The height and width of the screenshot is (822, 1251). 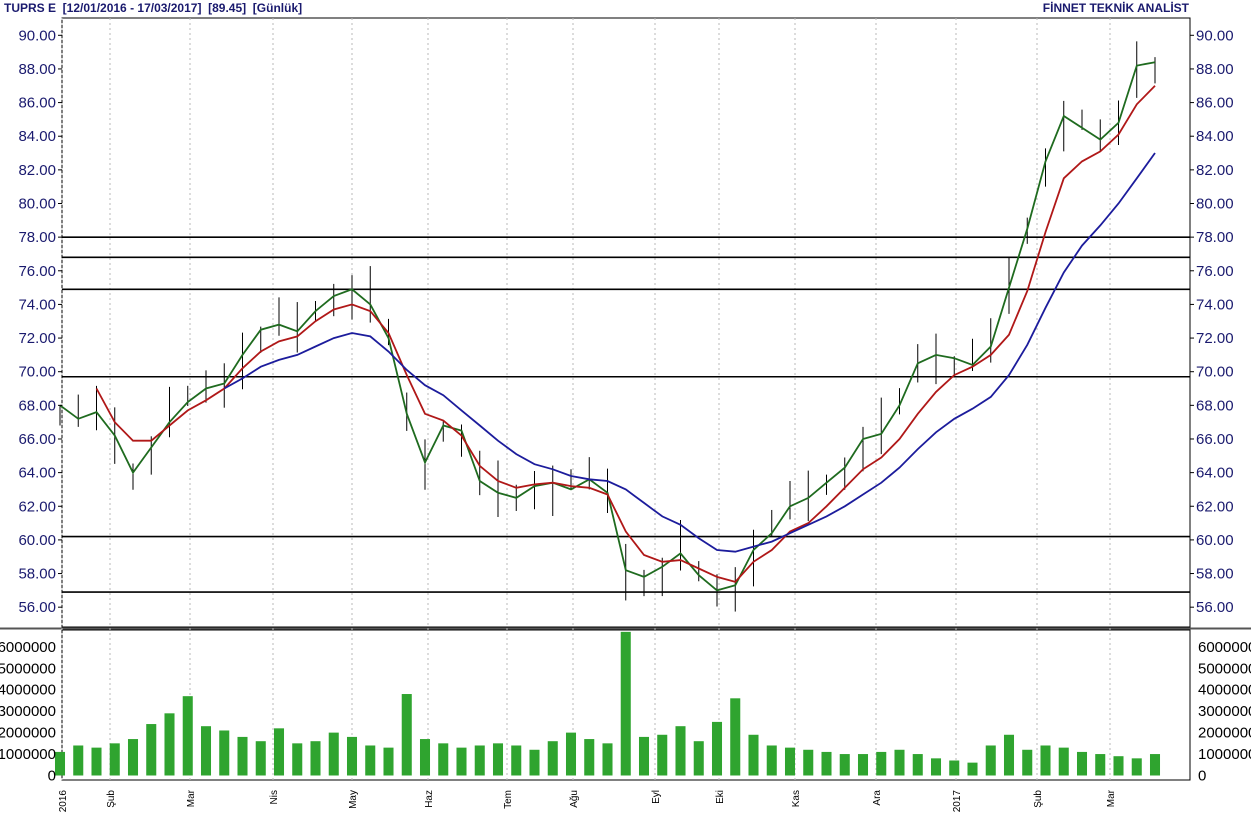 What do you see at coordinates (37, 136) in the screenshot?
I see `price-tick-left: 84.00` at bounding box center [37, 136].